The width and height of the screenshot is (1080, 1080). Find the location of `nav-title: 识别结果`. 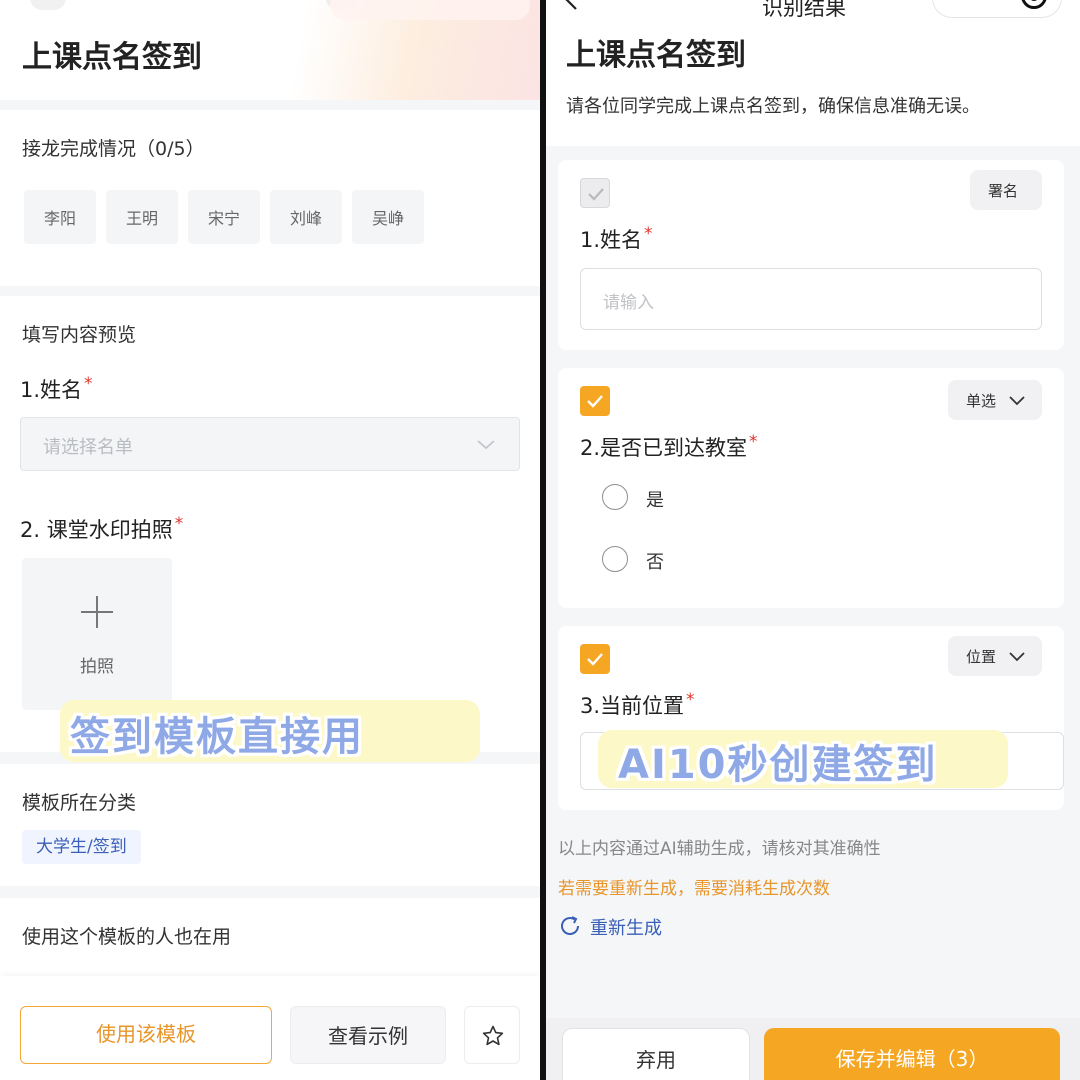

nav-title: 识别结果 is located at coordinates (804, 10).